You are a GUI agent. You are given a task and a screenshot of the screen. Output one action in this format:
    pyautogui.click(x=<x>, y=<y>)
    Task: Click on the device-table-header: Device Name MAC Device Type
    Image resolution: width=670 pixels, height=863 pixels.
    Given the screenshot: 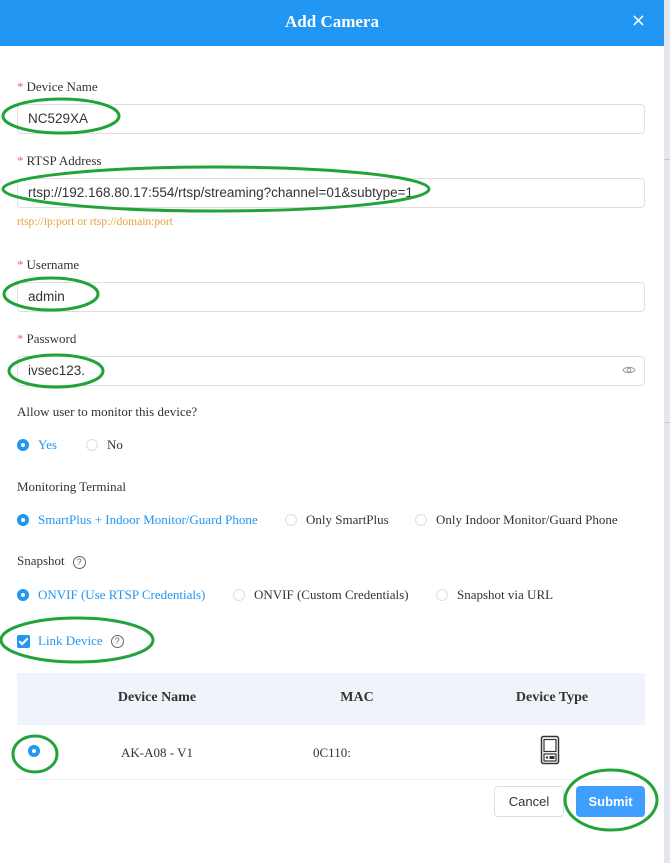 What is the action you would take?
    pyautogui.click(x=331, y=699)
    